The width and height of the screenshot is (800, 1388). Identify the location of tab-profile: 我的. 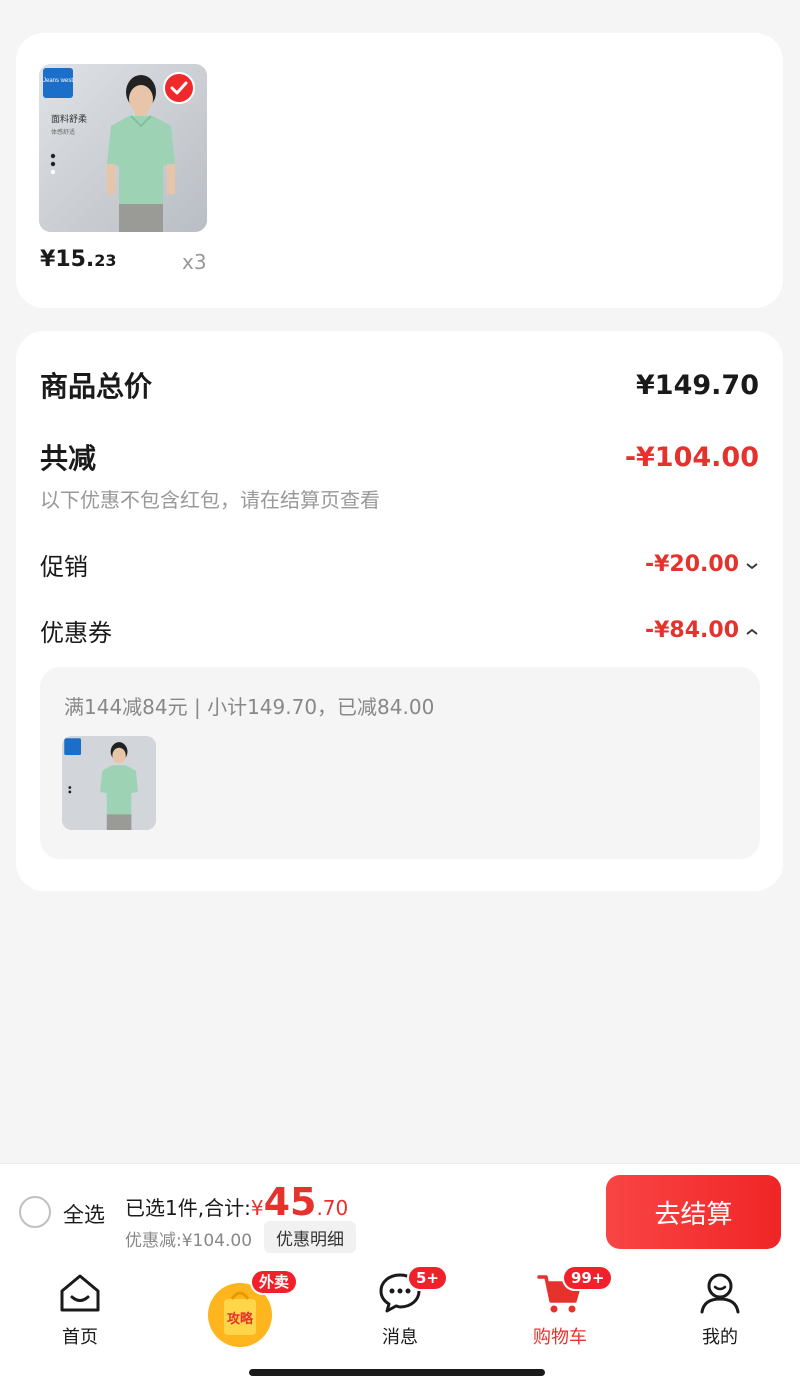
(720, 1310).